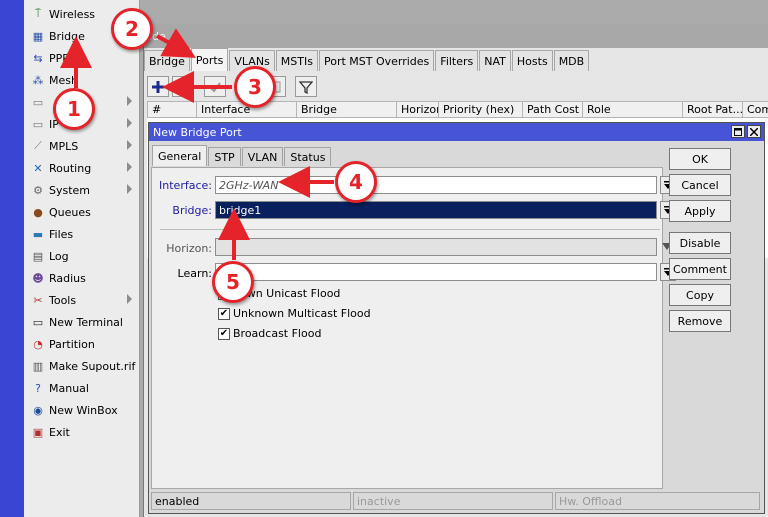  What do you see at coordinates (418, 109) in the screenshot?
I see `column-header: Horizon` at bounding box center [418, 109].